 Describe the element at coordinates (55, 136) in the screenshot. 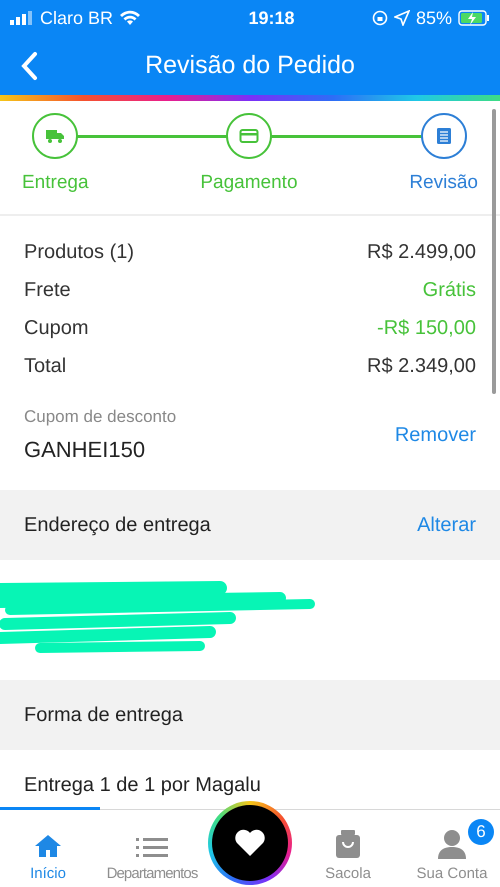

I see `truck-icon` at that location.